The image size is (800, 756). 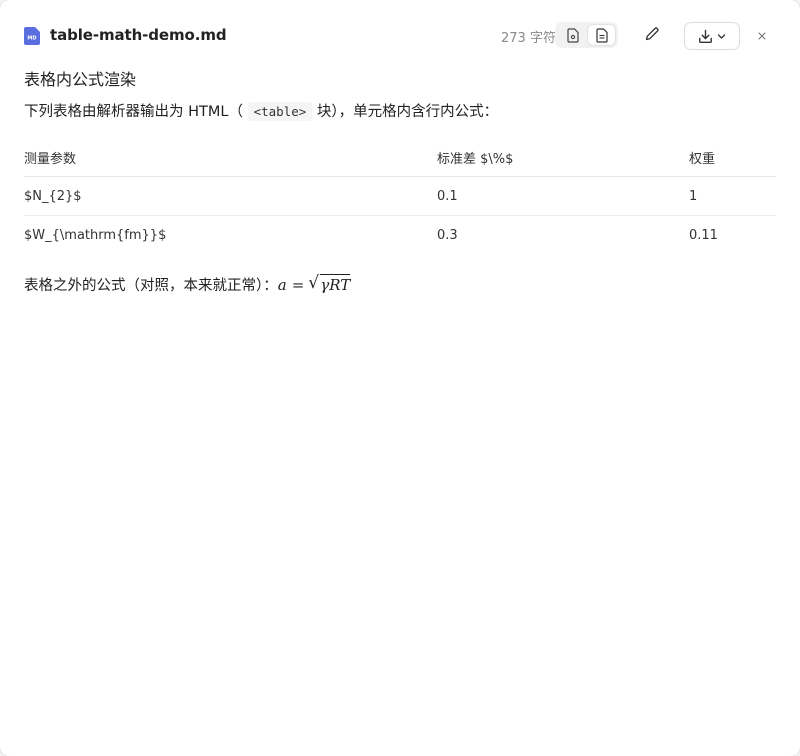 I want to click on table-row: $N_{2}$ 0.1 1, so click(x=400, y=196).